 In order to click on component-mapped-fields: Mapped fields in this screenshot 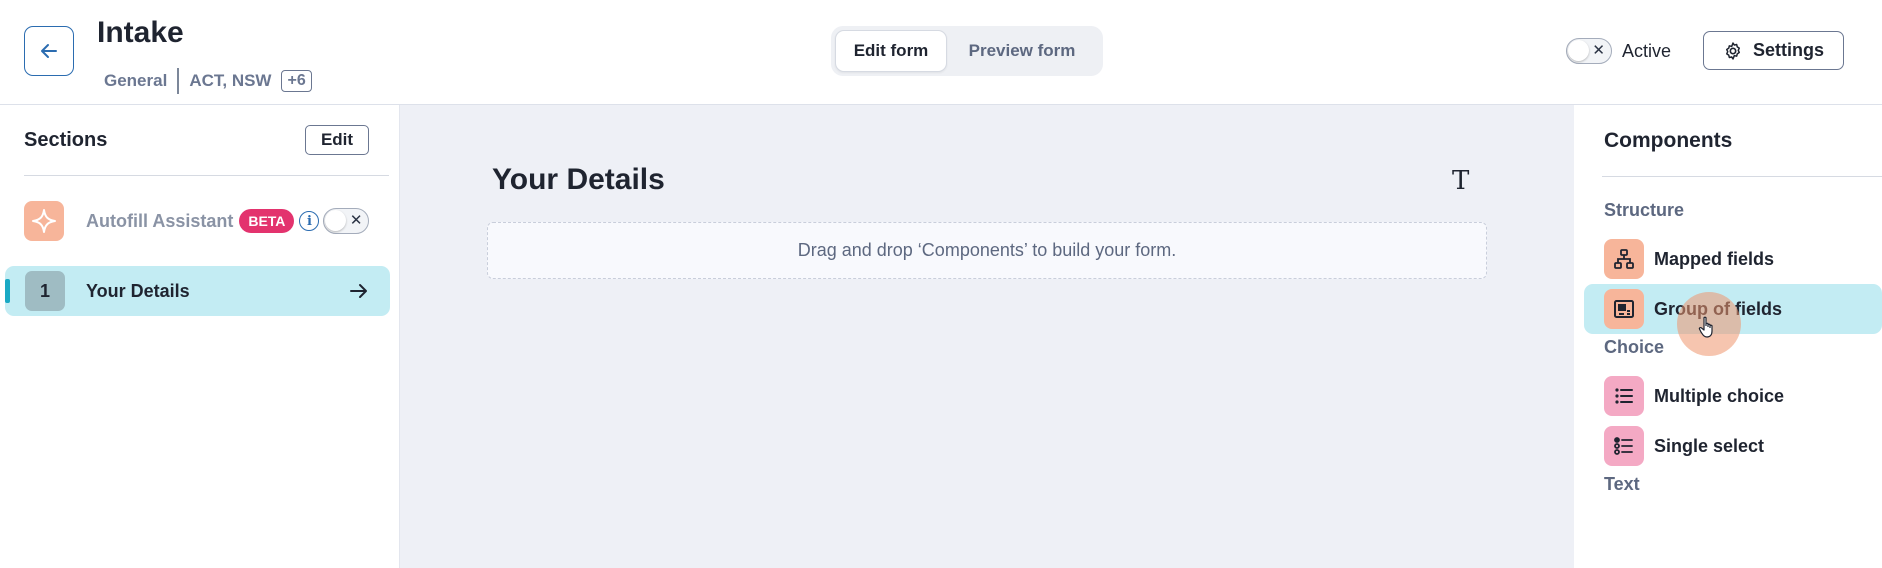, I will do `click(1733, 259)`.